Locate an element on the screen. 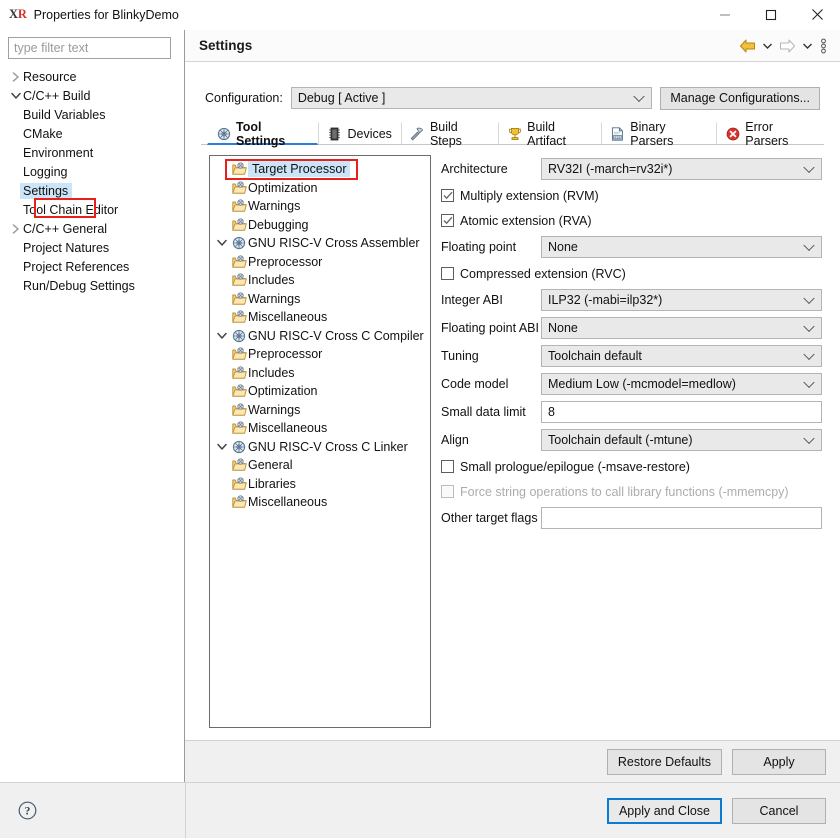 This screenshot has width=840, height=838. tab-devices: Devices is located at coordinates (359, 133).